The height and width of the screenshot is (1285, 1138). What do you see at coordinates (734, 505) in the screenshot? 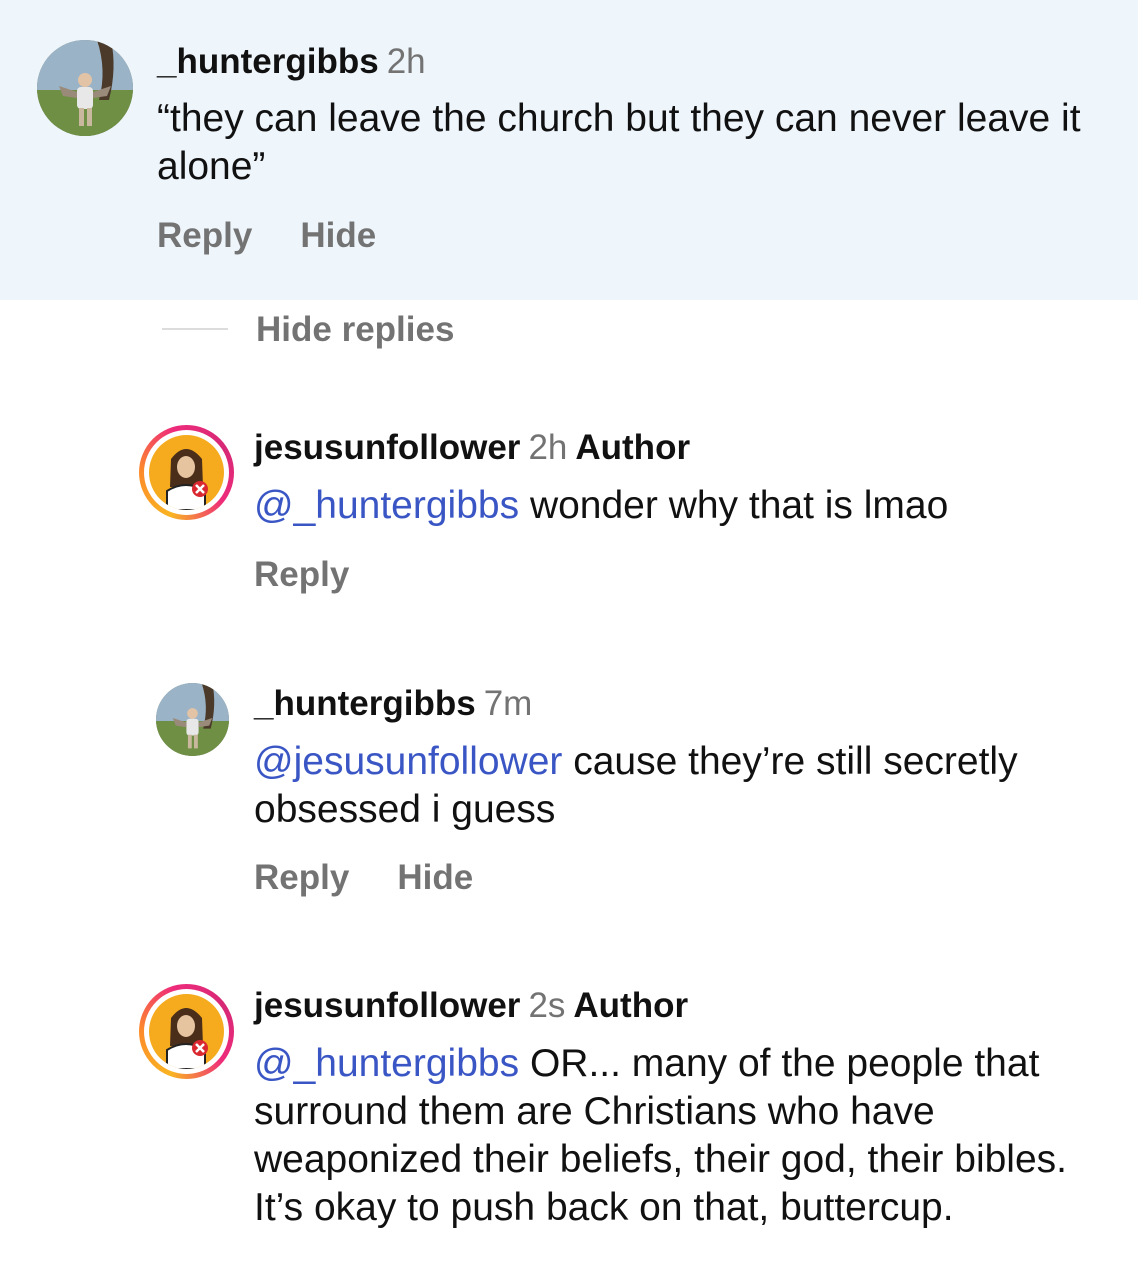
I see `comment-body: wonder why that is lmao` at bounding box center [734, 505].